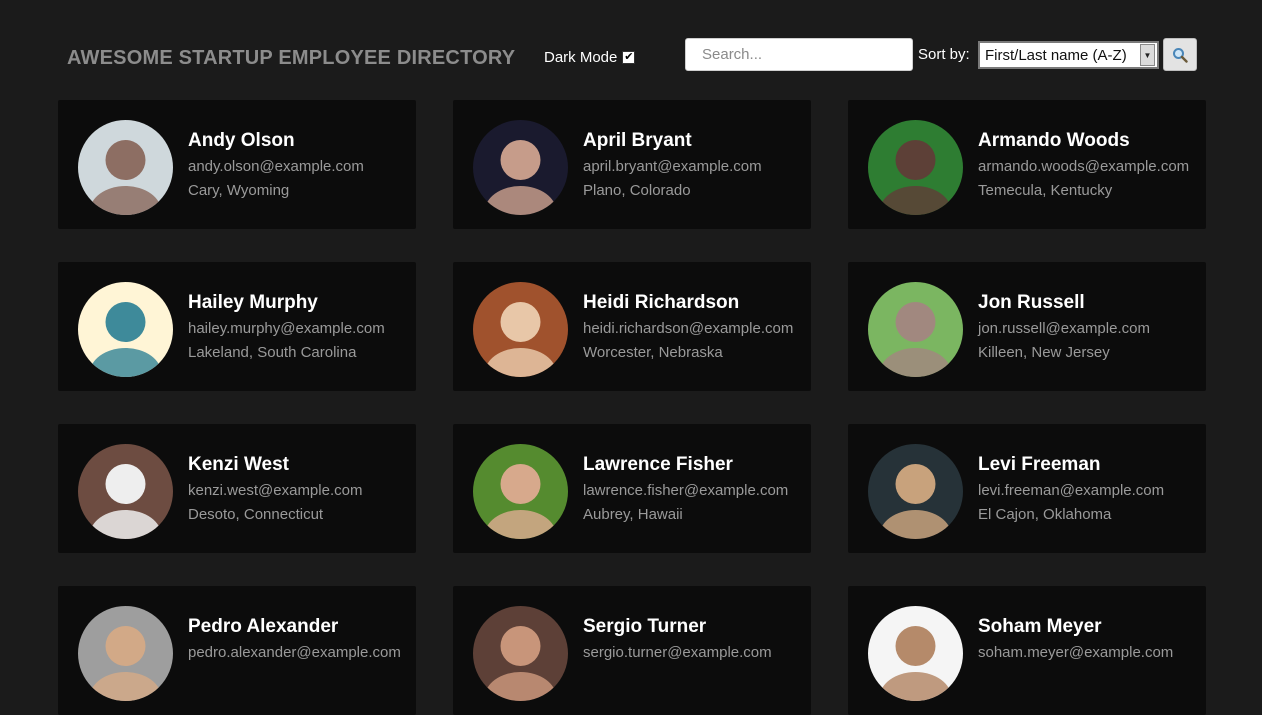 Image resolution: width=1262 pixels, height=715 pixels. I want to click on employee-name: Sergio Turner, so click(645, 626).